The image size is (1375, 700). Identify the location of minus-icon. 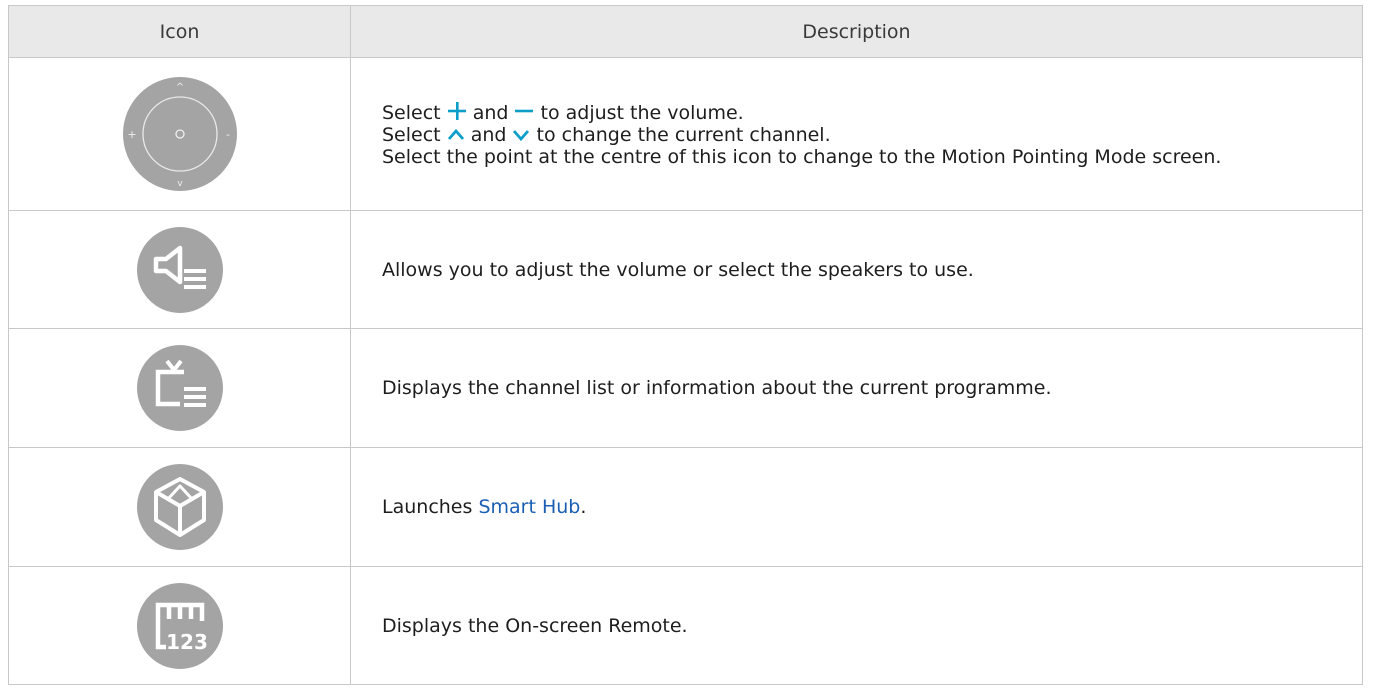
(524, 112).